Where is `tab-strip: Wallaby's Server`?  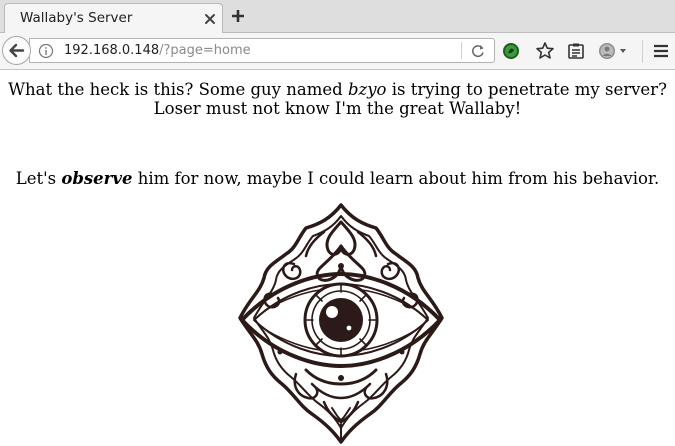
tab-strip: Wallaby's Server is located at coordinates (337, 17).